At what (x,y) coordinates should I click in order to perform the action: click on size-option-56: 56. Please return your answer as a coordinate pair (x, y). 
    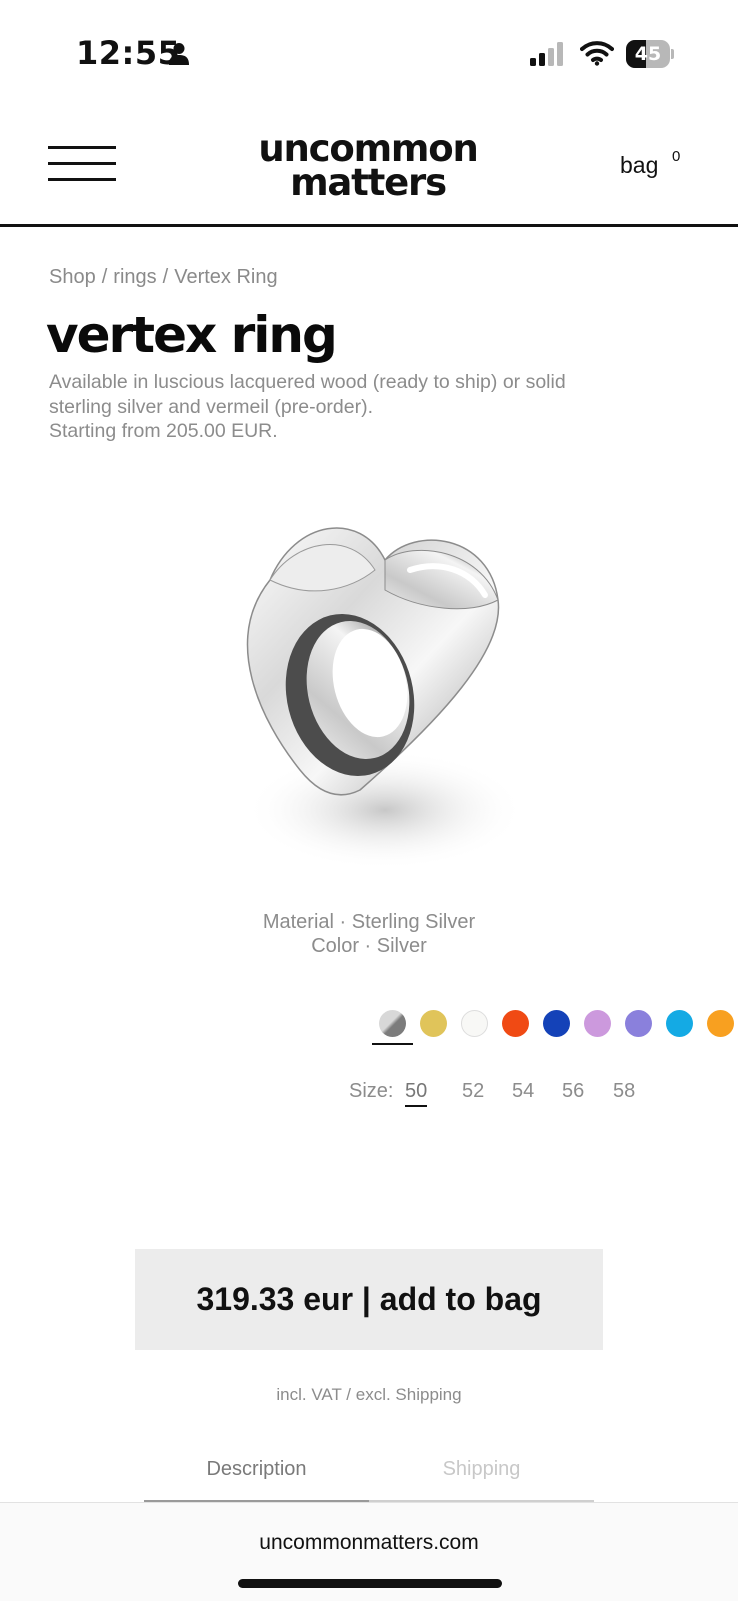
    Looking at the image, I should click on (573, 1091).